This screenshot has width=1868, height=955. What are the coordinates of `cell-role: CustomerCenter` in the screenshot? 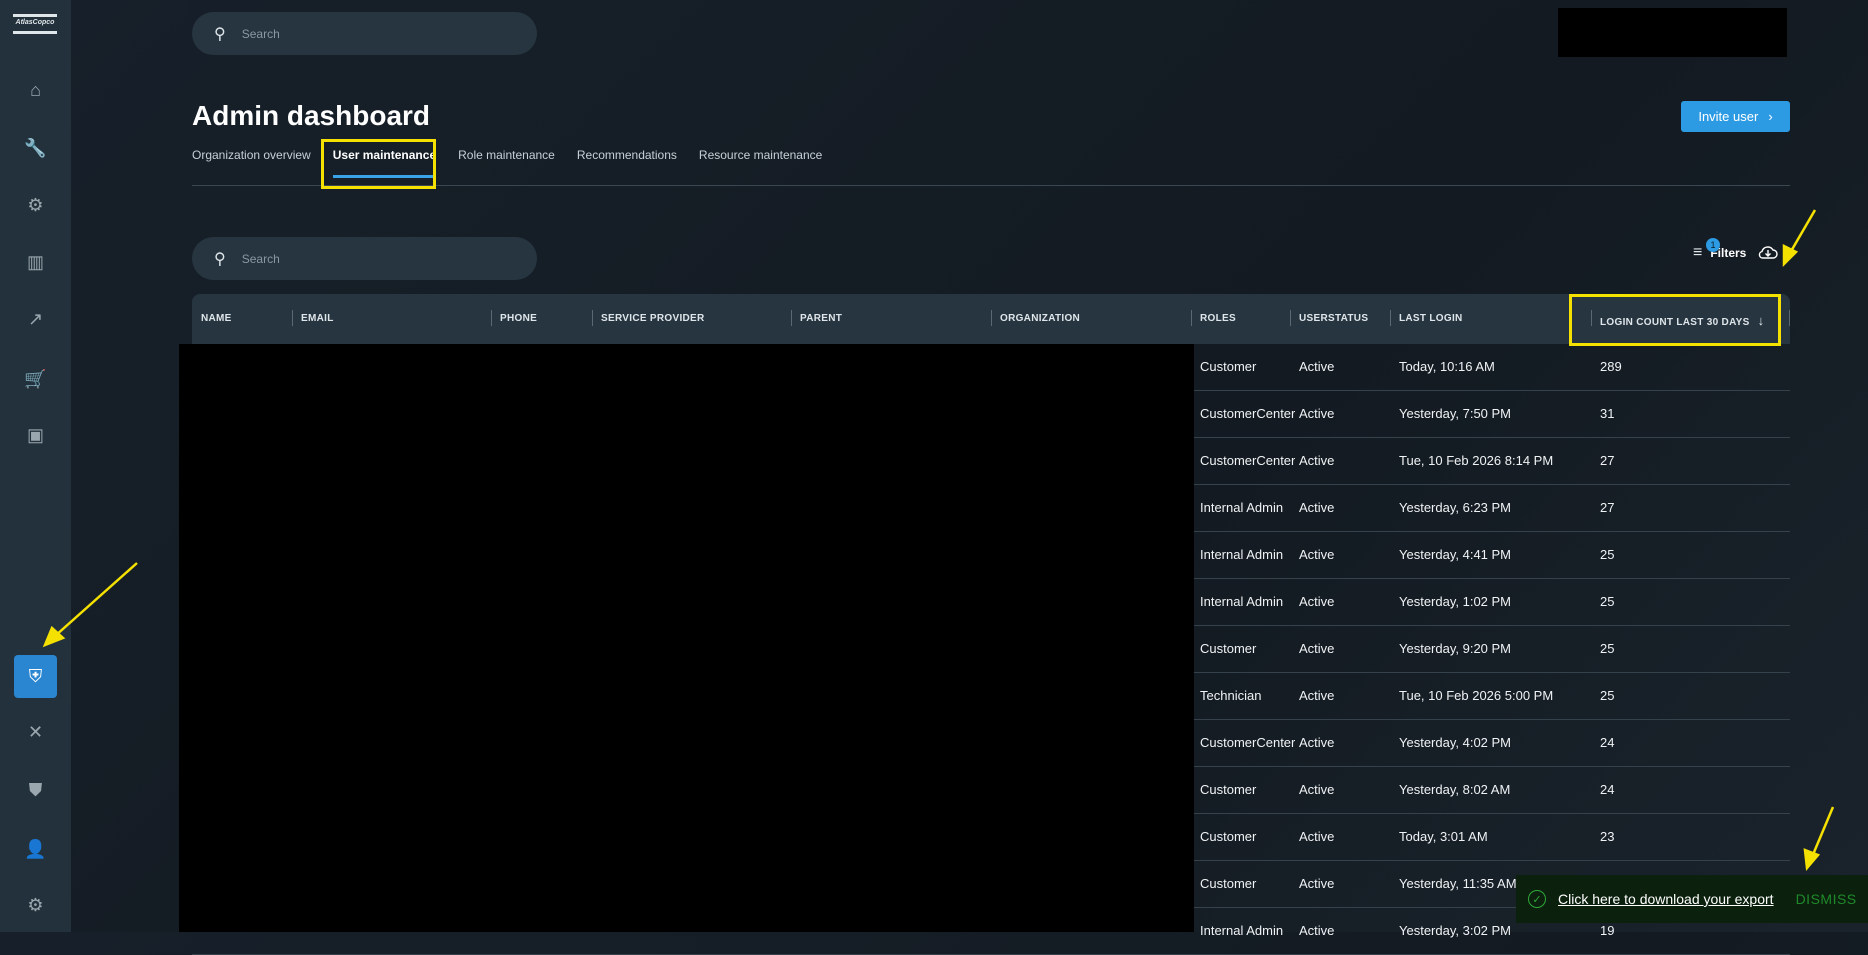 It's located at (1247, 460).